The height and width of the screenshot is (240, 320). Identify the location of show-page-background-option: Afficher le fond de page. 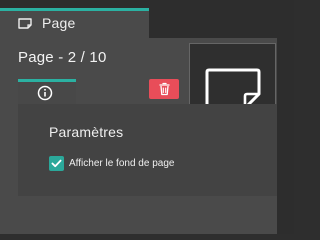
(111, 163).